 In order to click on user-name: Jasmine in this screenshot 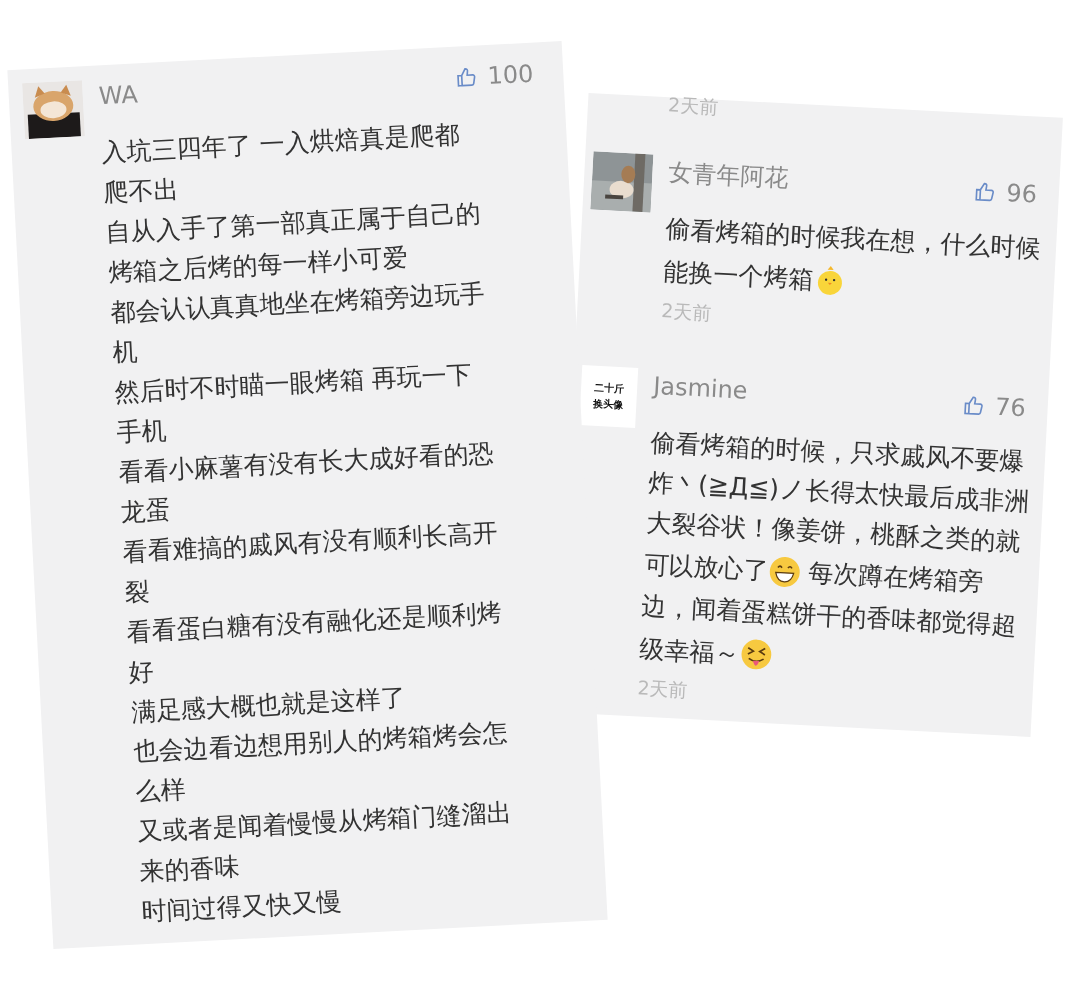, I will do `click(700, 388)`.